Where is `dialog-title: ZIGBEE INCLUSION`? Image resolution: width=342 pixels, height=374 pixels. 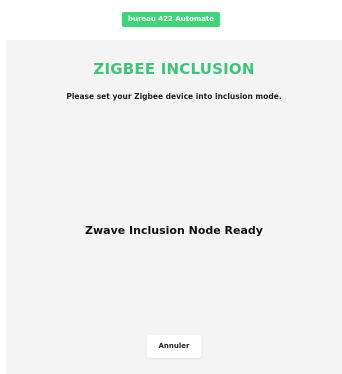
dialog-title: ZIGBEE INCLUSION is located at coordinates (174, 69).